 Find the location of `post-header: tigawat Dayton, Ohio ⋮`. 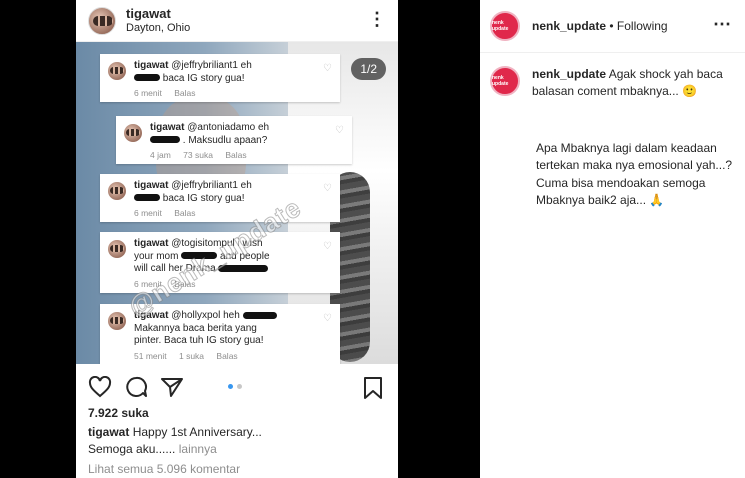

post-header: tigawat Dayton, Ohio ⋮ is located at coordinates (237, 21).